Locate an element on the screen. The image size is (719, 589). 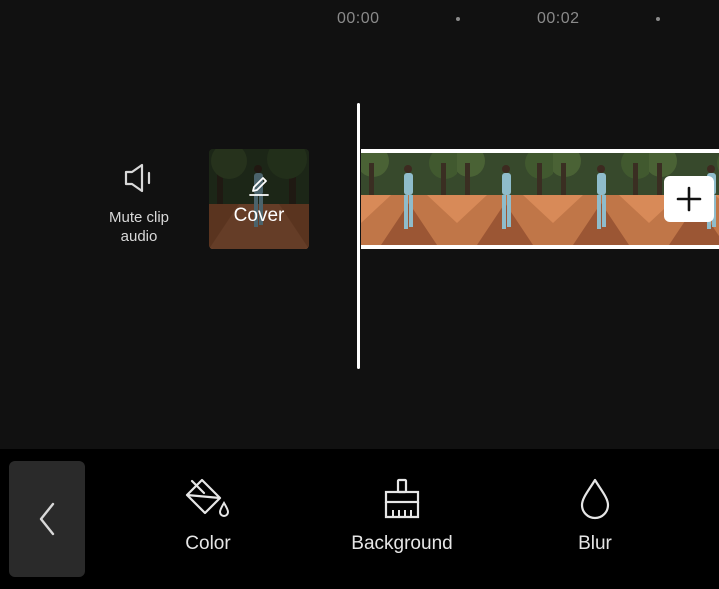
mute-clip-audio-label: Mute clip audio is located at coordinates (139, 227).